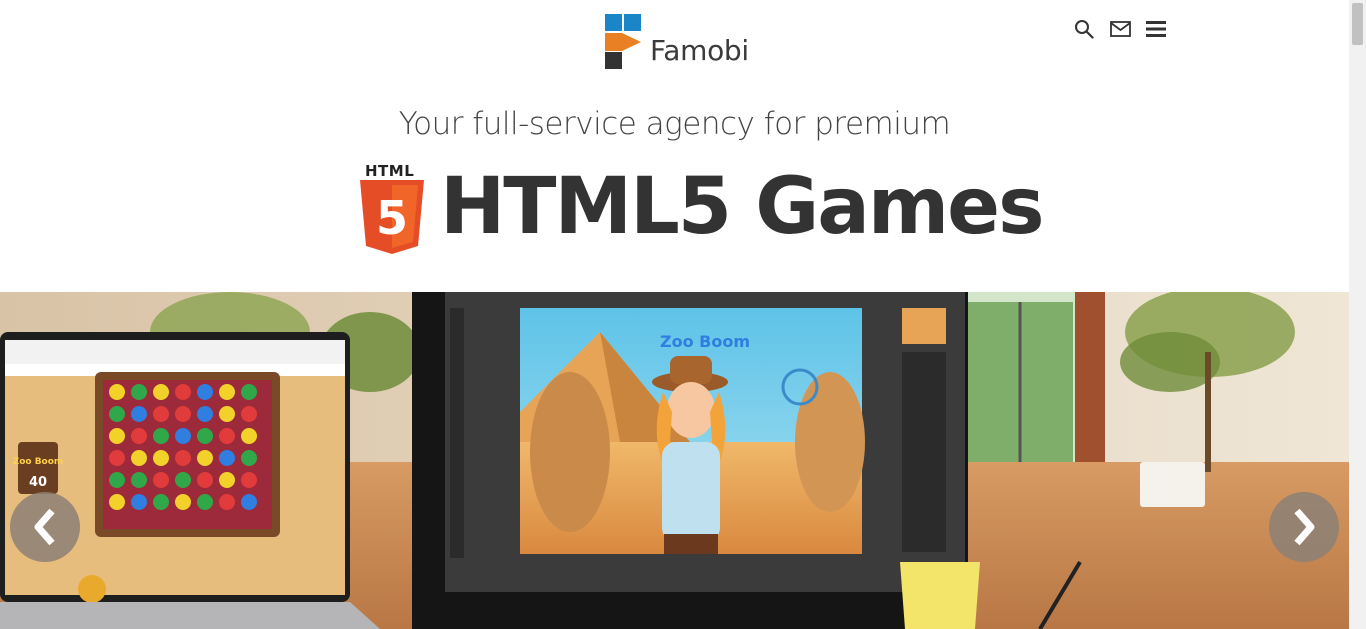 Image resolution: width=1366 pixels, height=629 pixels. What do you see at coordinates (623, 41) in the screenshot?
I see `famobi-logo-mark-icon` at bounding box center [623, 41].